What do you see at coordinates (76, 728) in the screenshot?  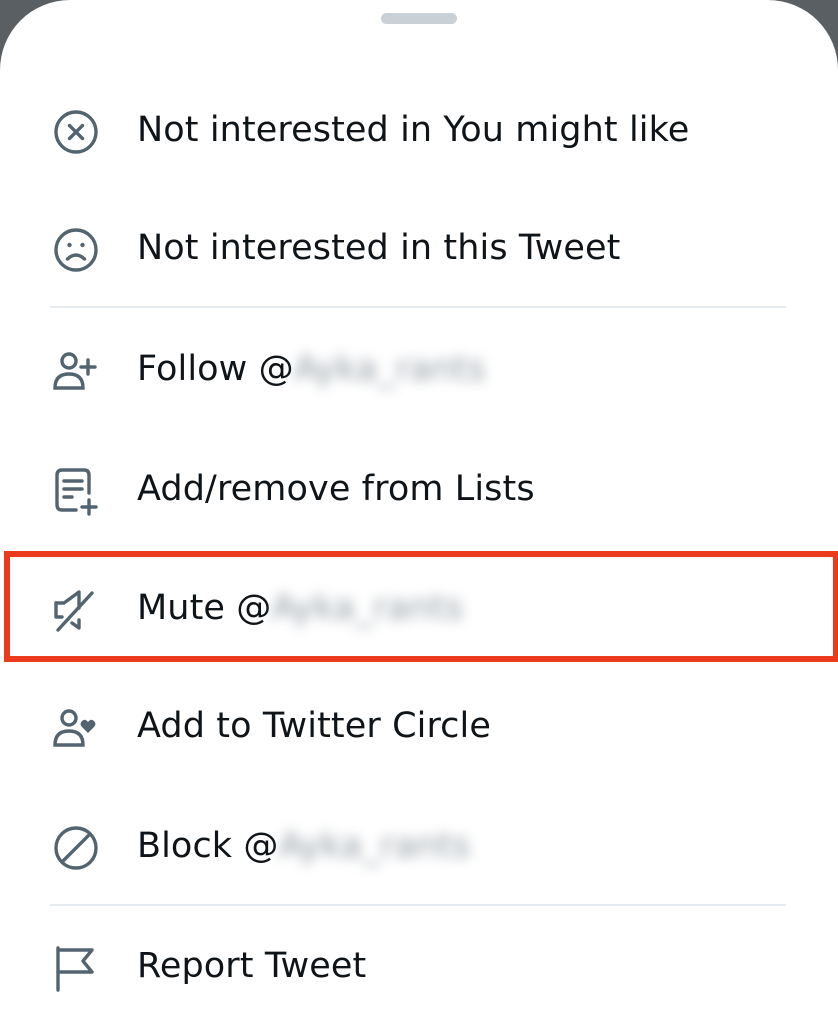 I see `user-heart-icon` at bounding box center [76, 728].